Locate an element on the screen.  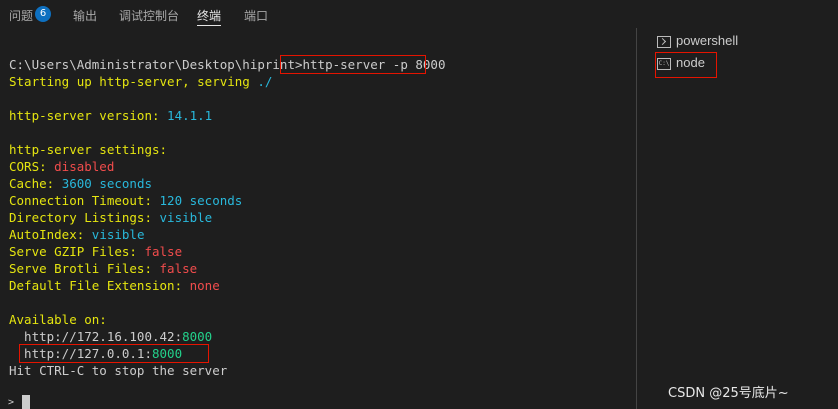
available-on-label: Available on: is located at coordinates (58, 319).